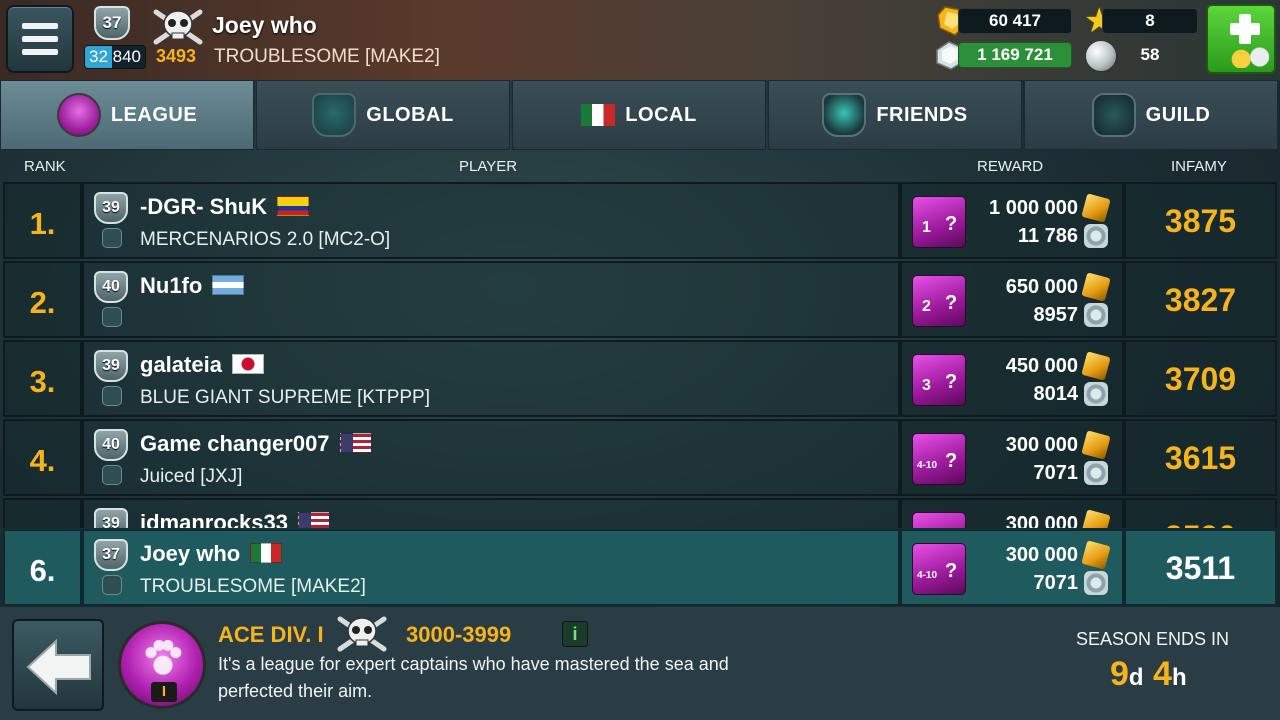 The height and width of the screenshot is (720, 1280). I want to click on tab-label: FRIENDS, so click(922, 114).